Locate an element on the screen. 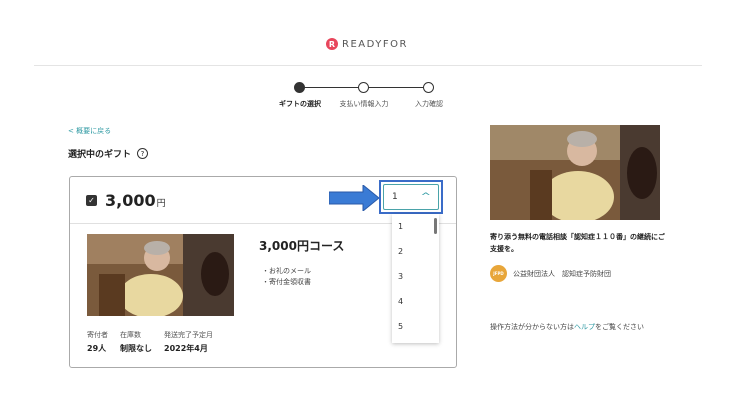  organization: JFPD 公益財団法人 認知症予防財団 is located at coordinates (550, 273).